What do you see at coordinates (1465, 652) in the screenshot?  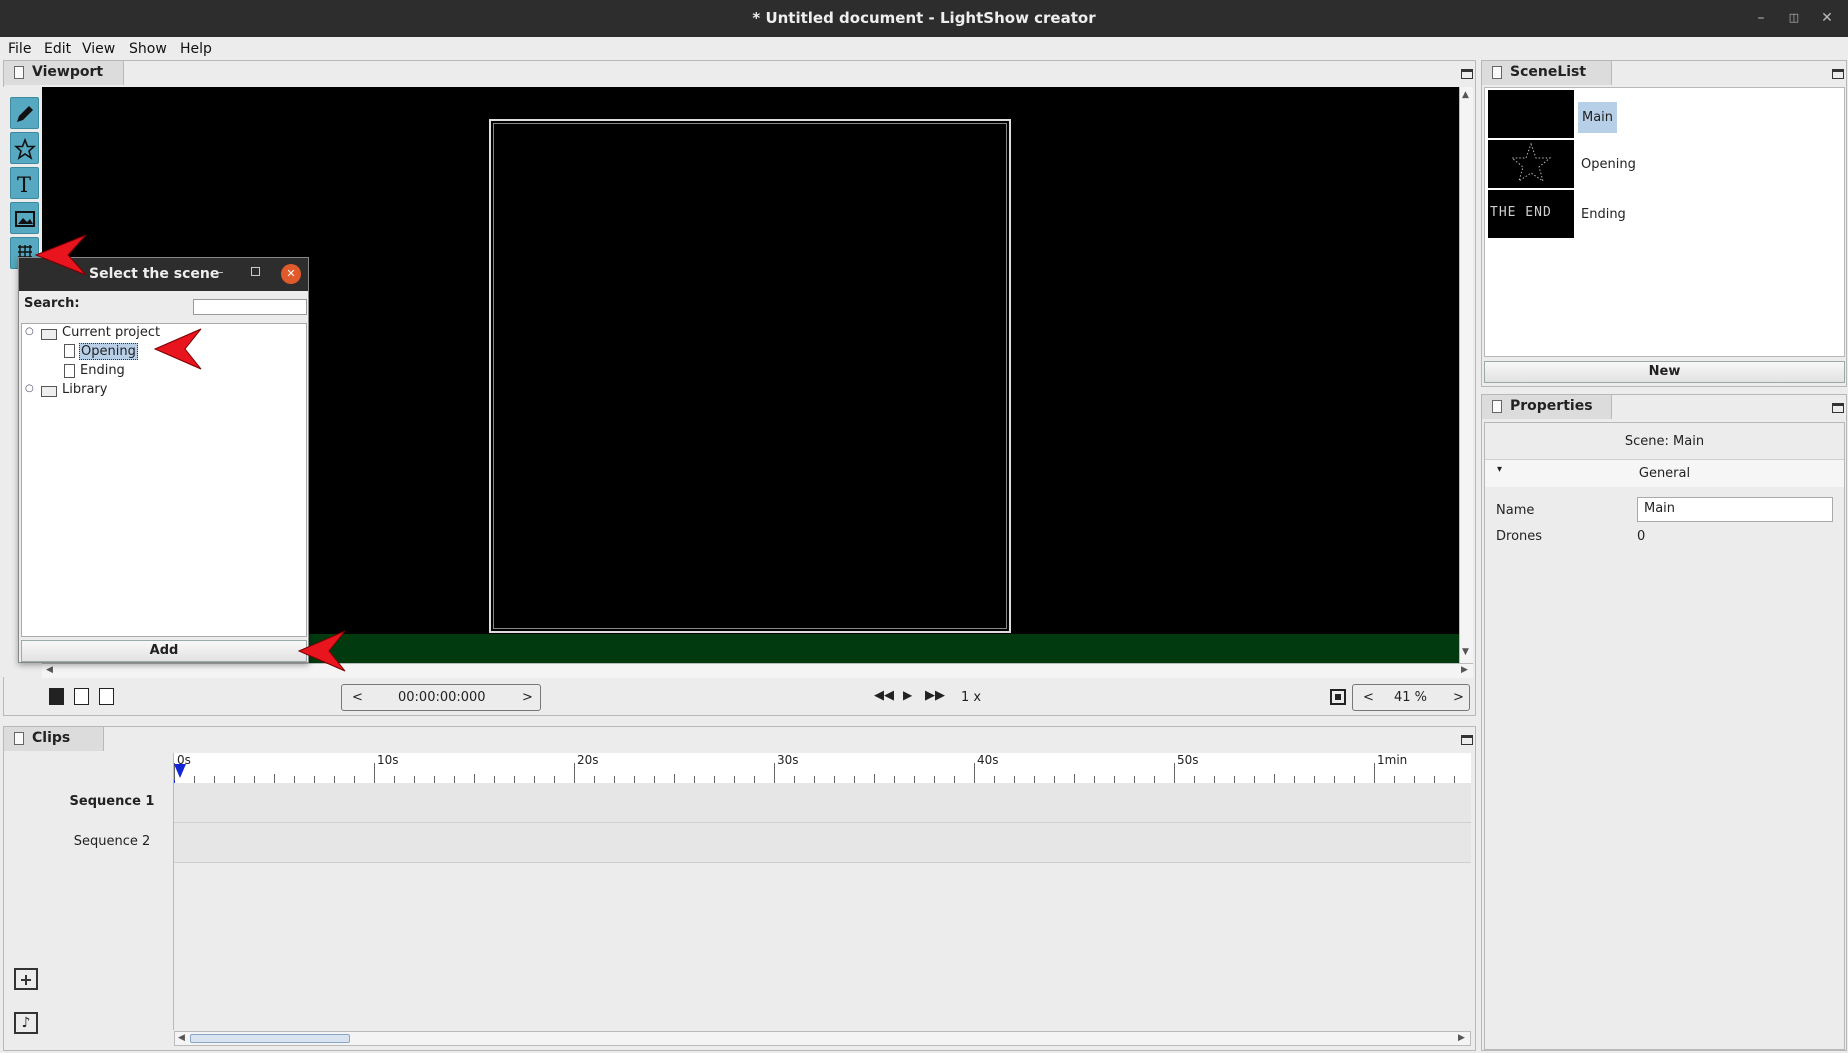 I see `scroll-down-icon: ▼` at bounding box center [1465, 652].